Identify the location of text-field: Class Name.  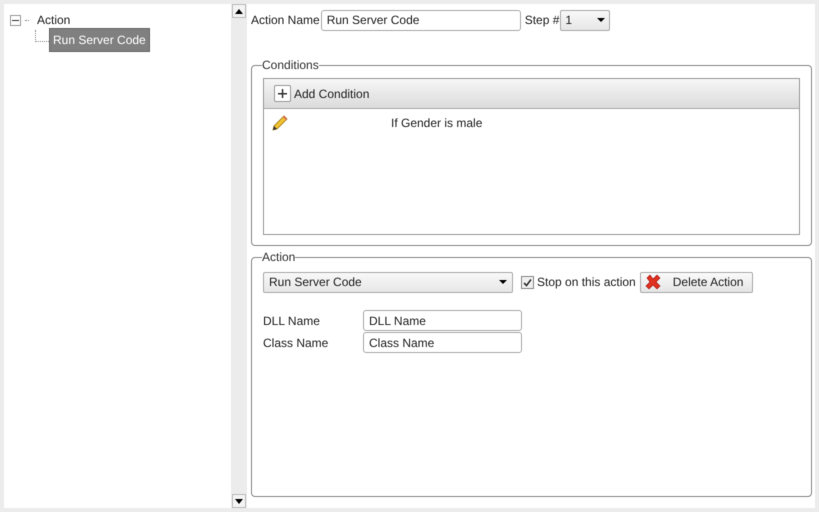
(442, 342).